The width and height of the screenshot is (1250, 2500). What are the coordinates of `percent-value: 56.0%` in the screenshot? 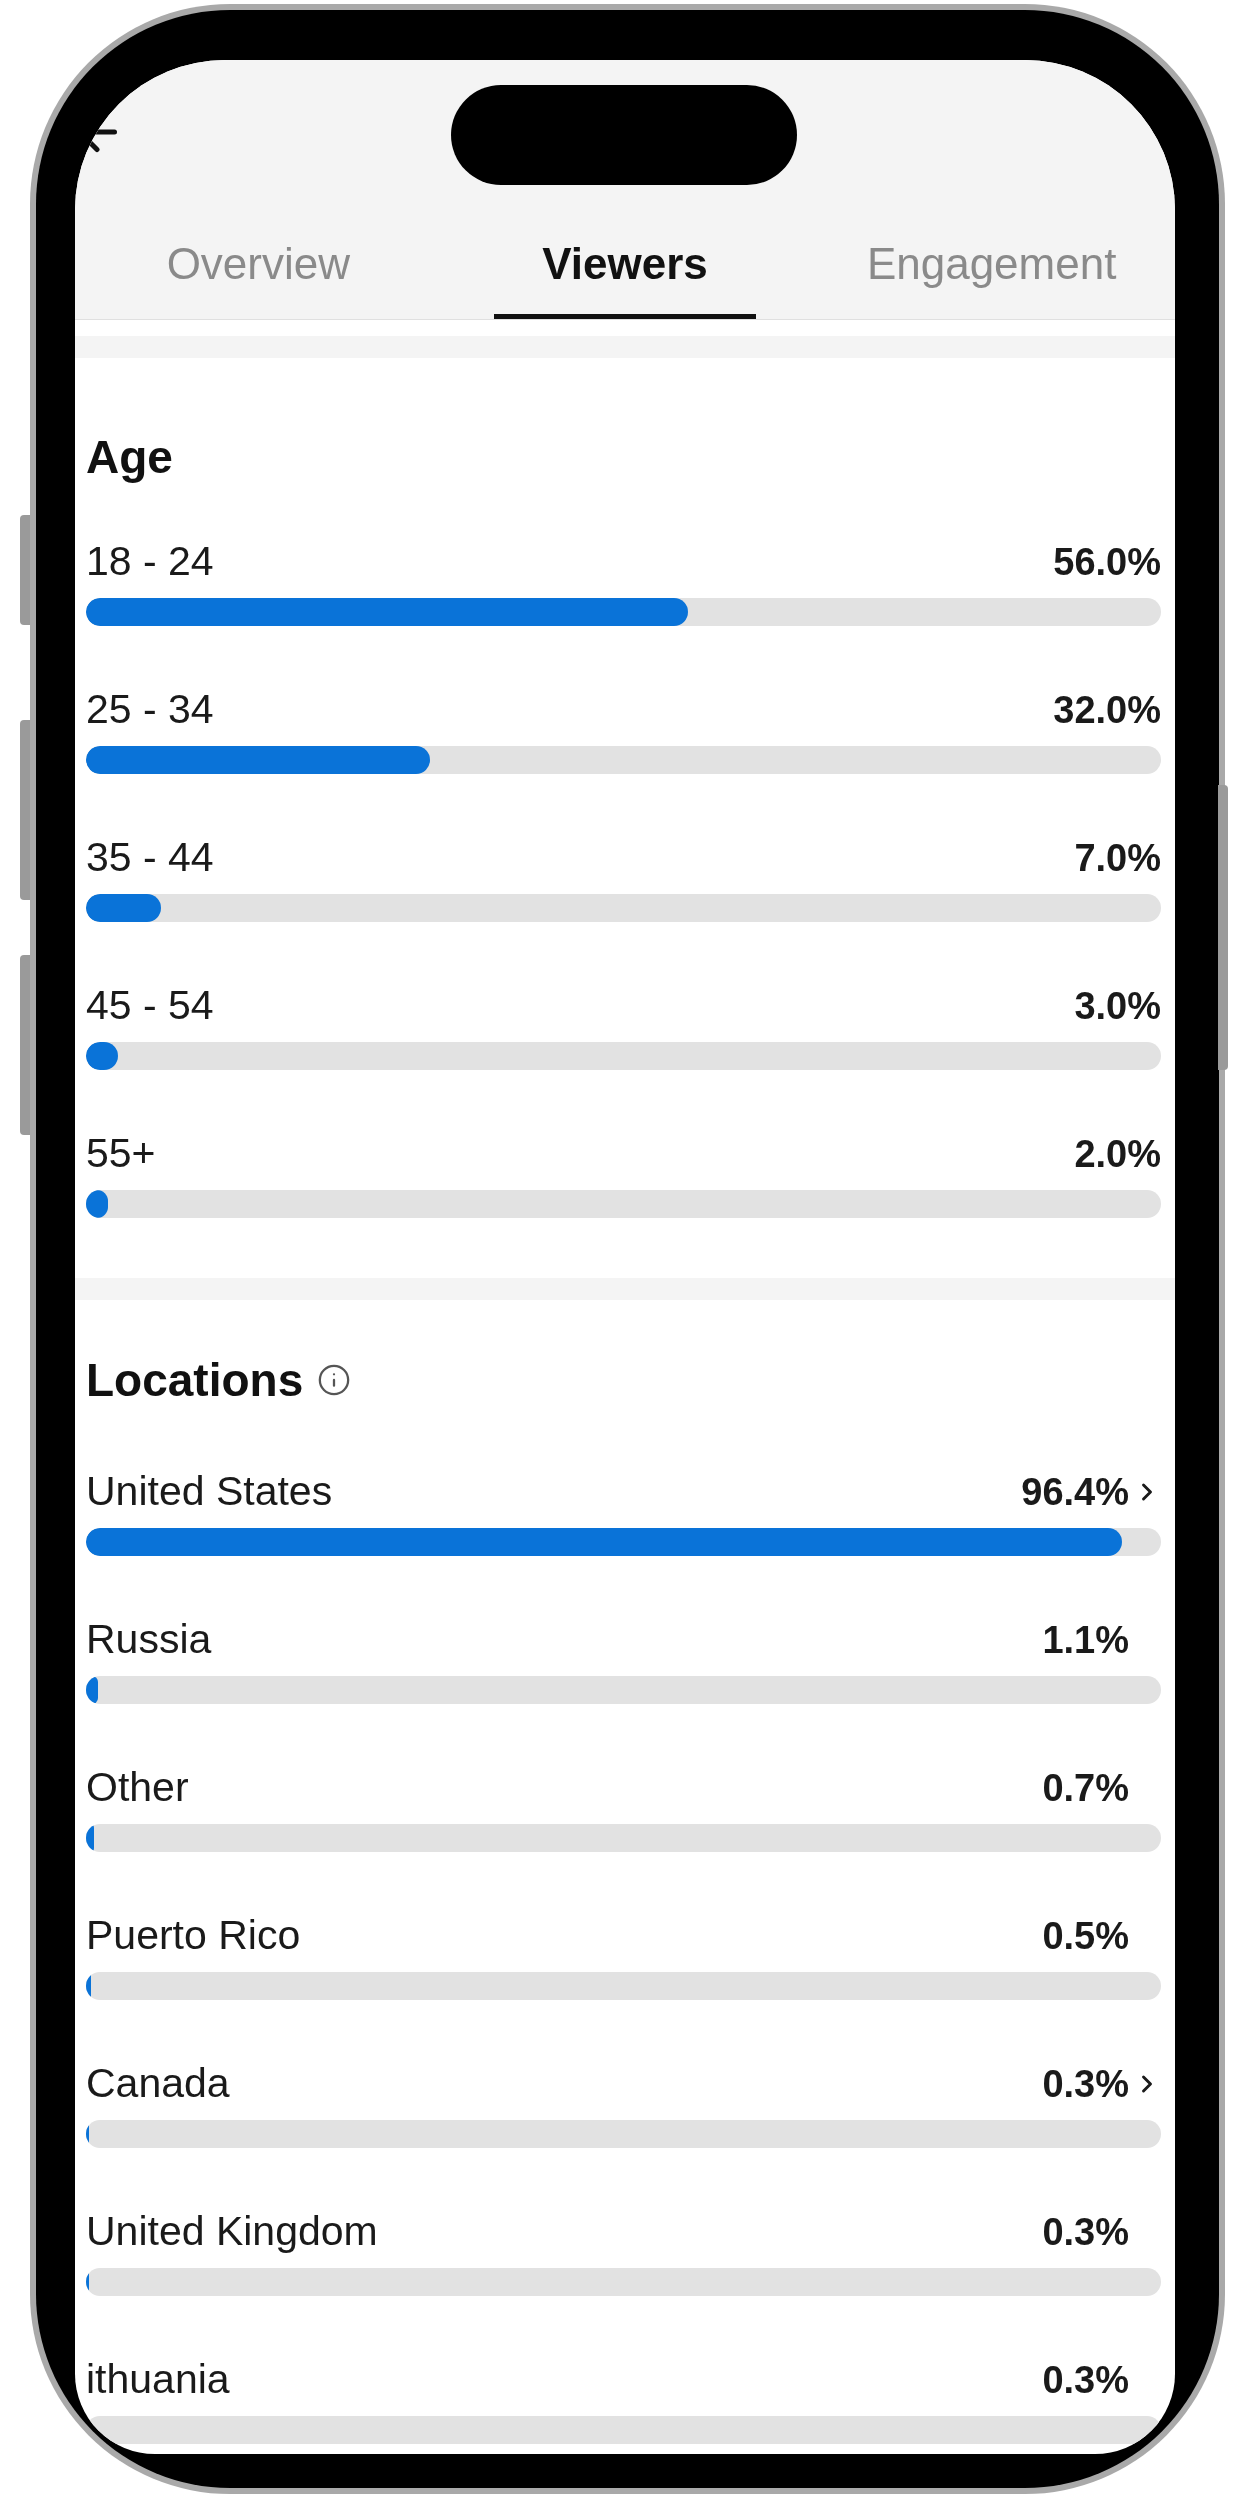 It's located at (1107, 562).